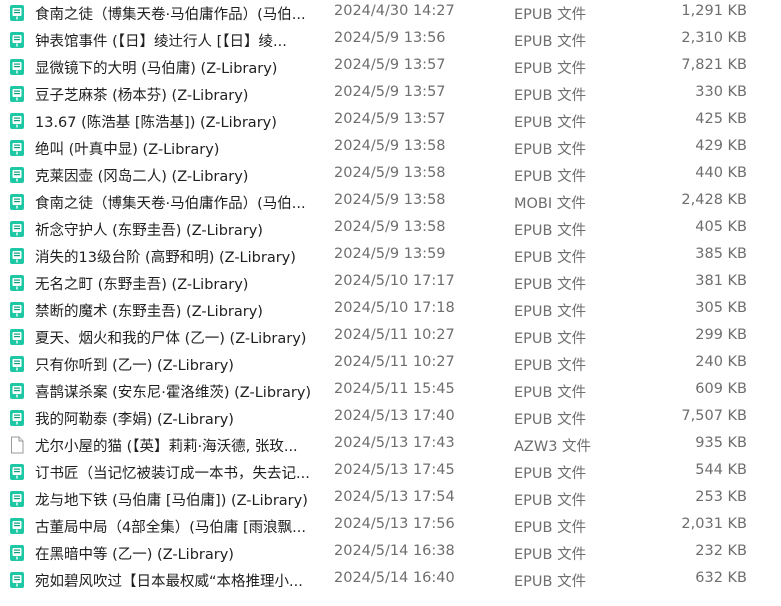  Describe the element at coordinates (394, 578) in the screenshot. I see `file-modified-date: 2024/5/14 16:40` at that location.